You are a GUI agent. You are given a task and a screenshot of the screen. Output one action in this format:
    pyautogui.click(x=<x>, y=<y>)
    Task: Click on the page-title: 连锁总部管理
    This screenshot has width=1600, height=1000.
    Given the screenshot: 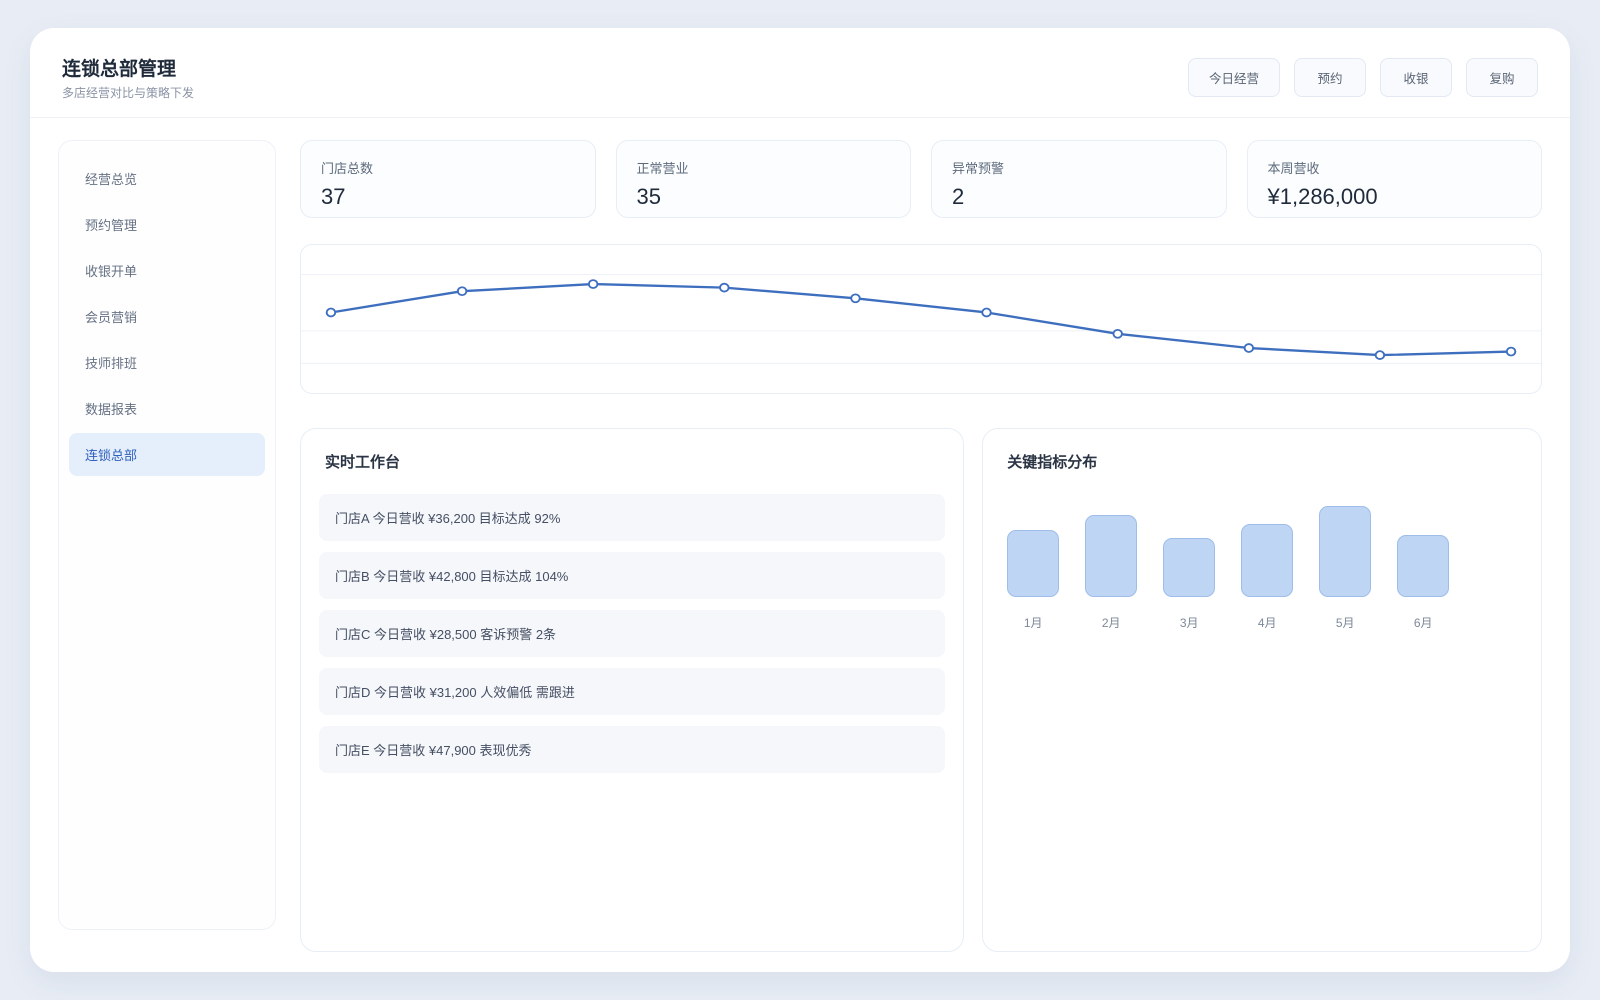 What is the action you would take?
    pyautogui.click(x=119, y=69)
    